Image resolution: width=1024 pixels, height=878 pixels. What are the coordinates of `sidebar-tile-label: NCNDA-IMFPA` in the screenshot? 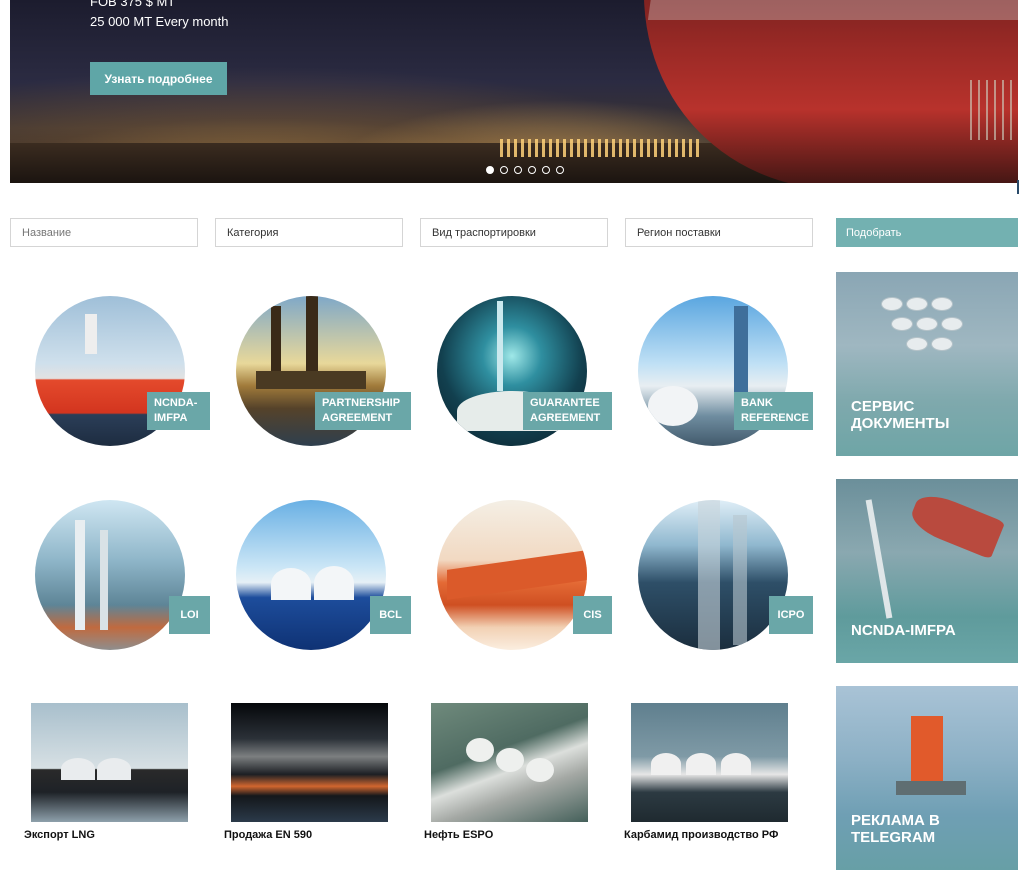 It's located at (903, 630).